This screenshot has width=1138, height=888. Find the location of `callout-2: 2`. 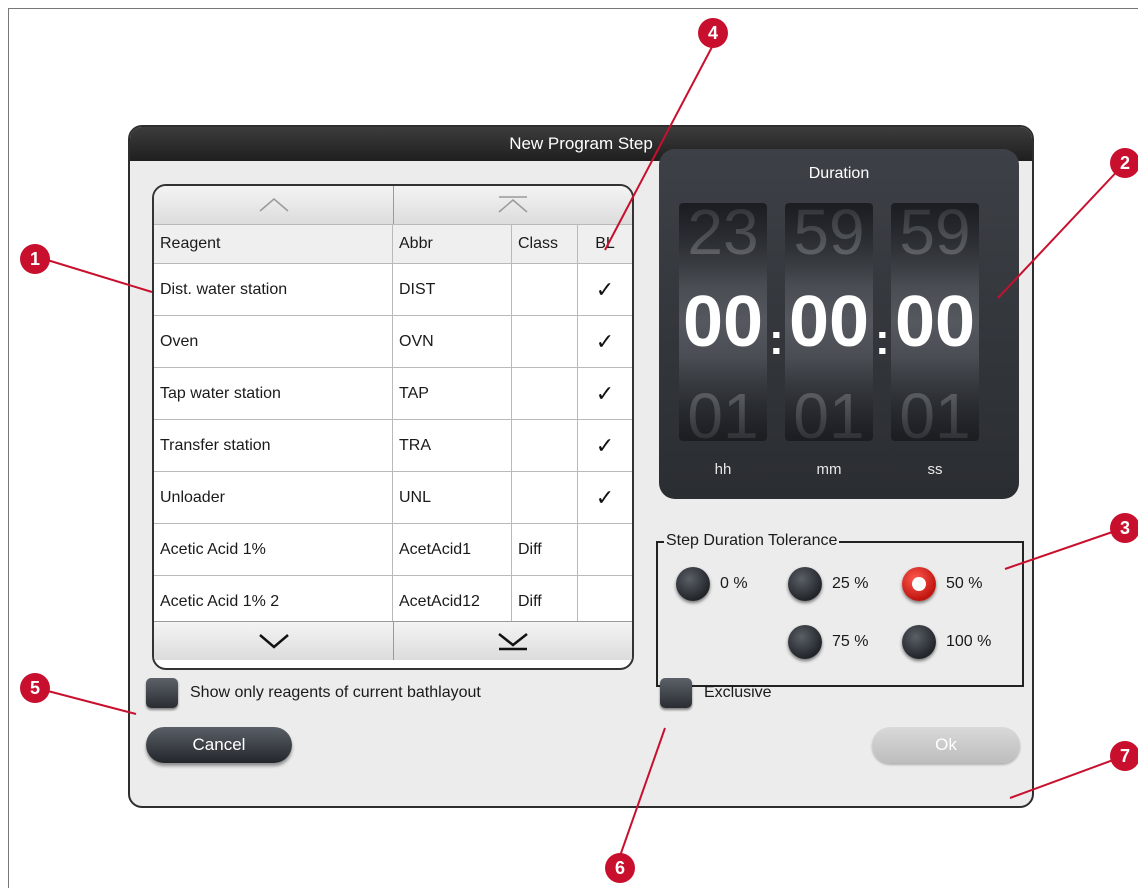

callout-2: 2 is located at coordinates (1124, 163).